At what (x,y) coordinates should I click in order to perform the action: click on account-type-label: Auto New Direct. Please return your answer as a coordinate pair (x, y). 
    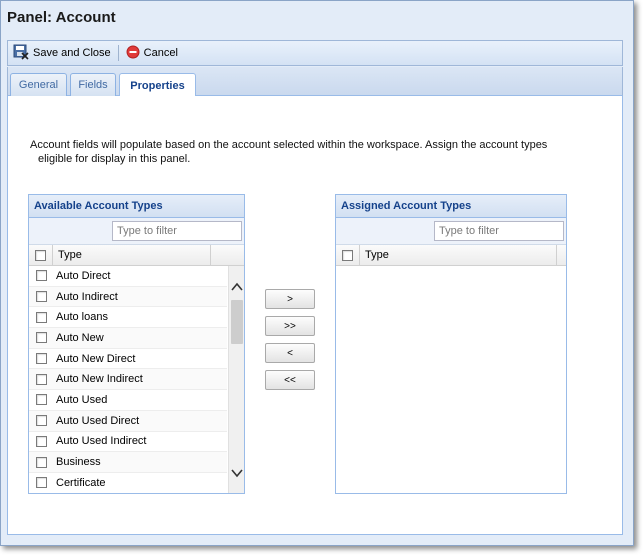
    Looking at the image, I should click on (96, 358).